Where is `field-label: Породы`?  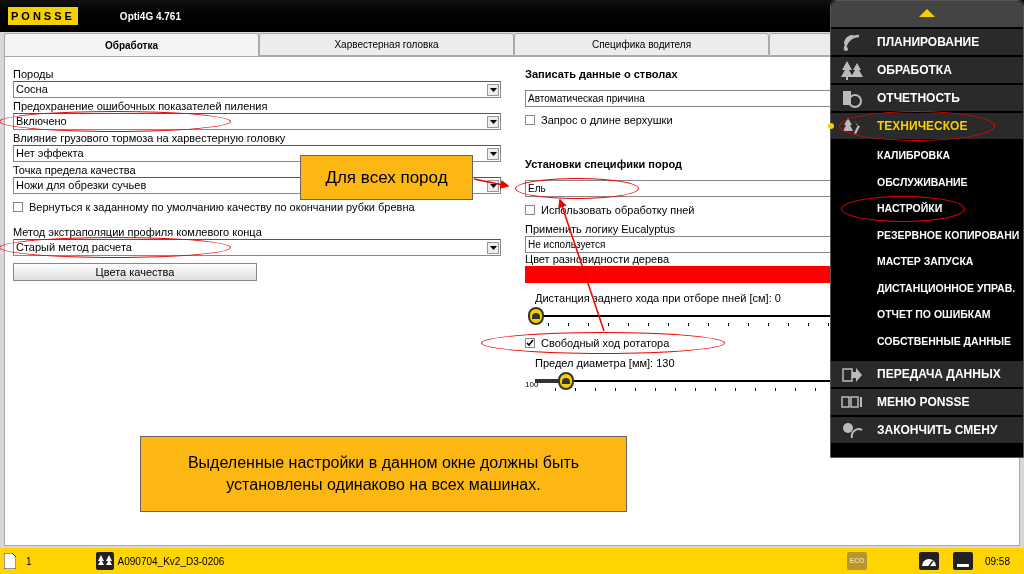 field-label: Породы is located at coordinates (34, 74).